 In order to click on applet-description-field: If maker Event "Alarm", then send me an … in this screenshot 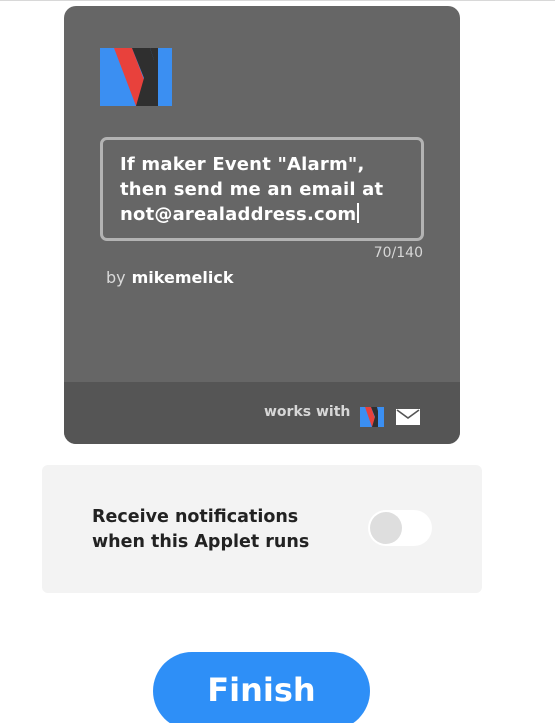, I will do `click(262, 189)`.